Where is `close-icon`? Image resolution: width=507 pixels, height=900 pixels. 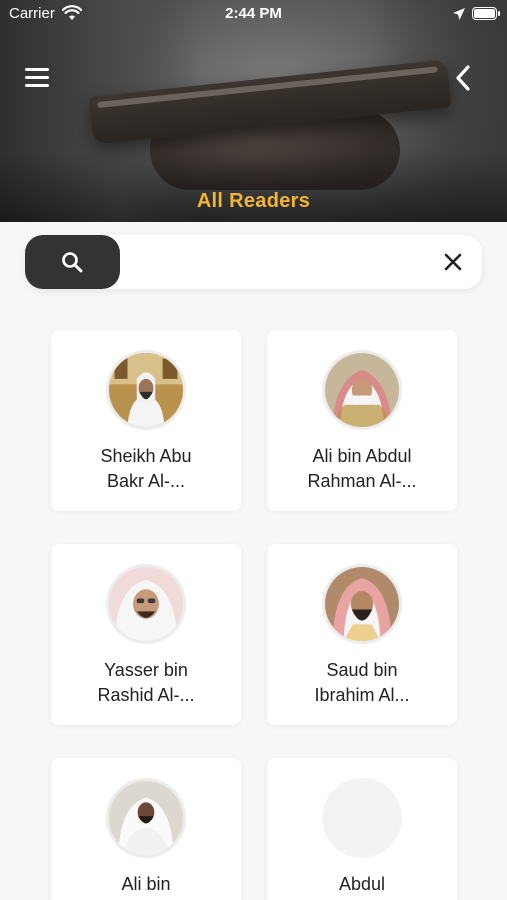
close-icon is located at coordinates (453, 262).